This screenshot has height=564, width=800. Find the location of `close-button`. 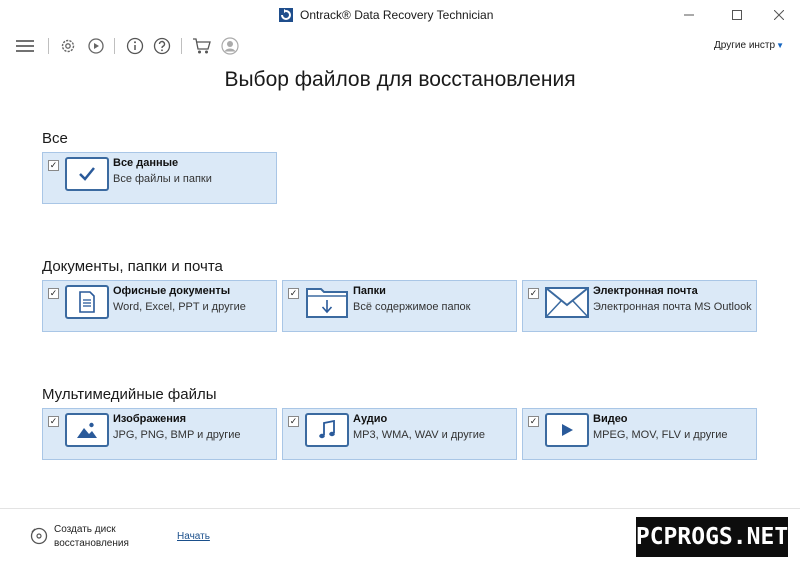

close-button is located at coordinates (778, 15).